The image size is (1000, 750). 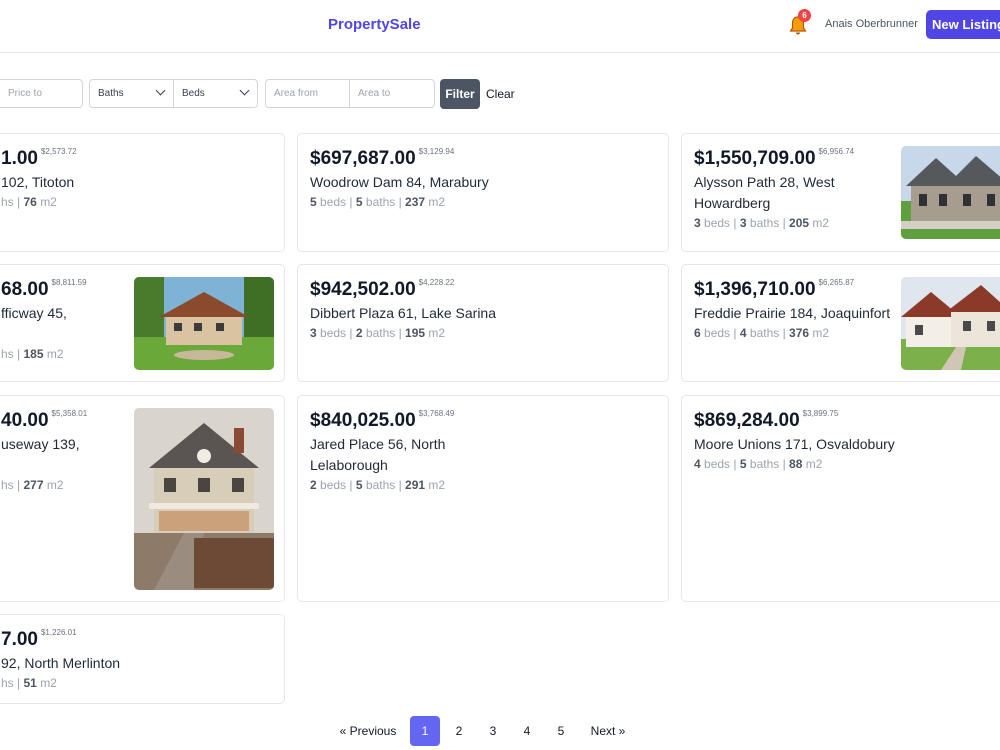 What do you see at coordinates (460, 94) in the screenshot?
I see `filter-button: Filter` at bounding box center [460, 94].